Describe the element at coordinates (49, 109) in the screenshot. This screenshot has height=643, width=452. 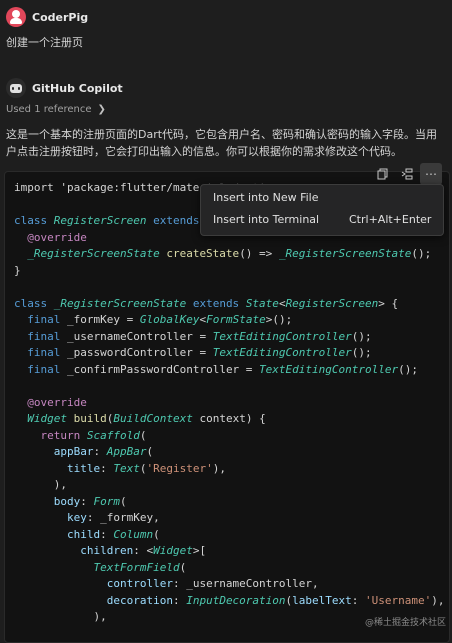
I see `references-label: Used 1 reference` at that location.